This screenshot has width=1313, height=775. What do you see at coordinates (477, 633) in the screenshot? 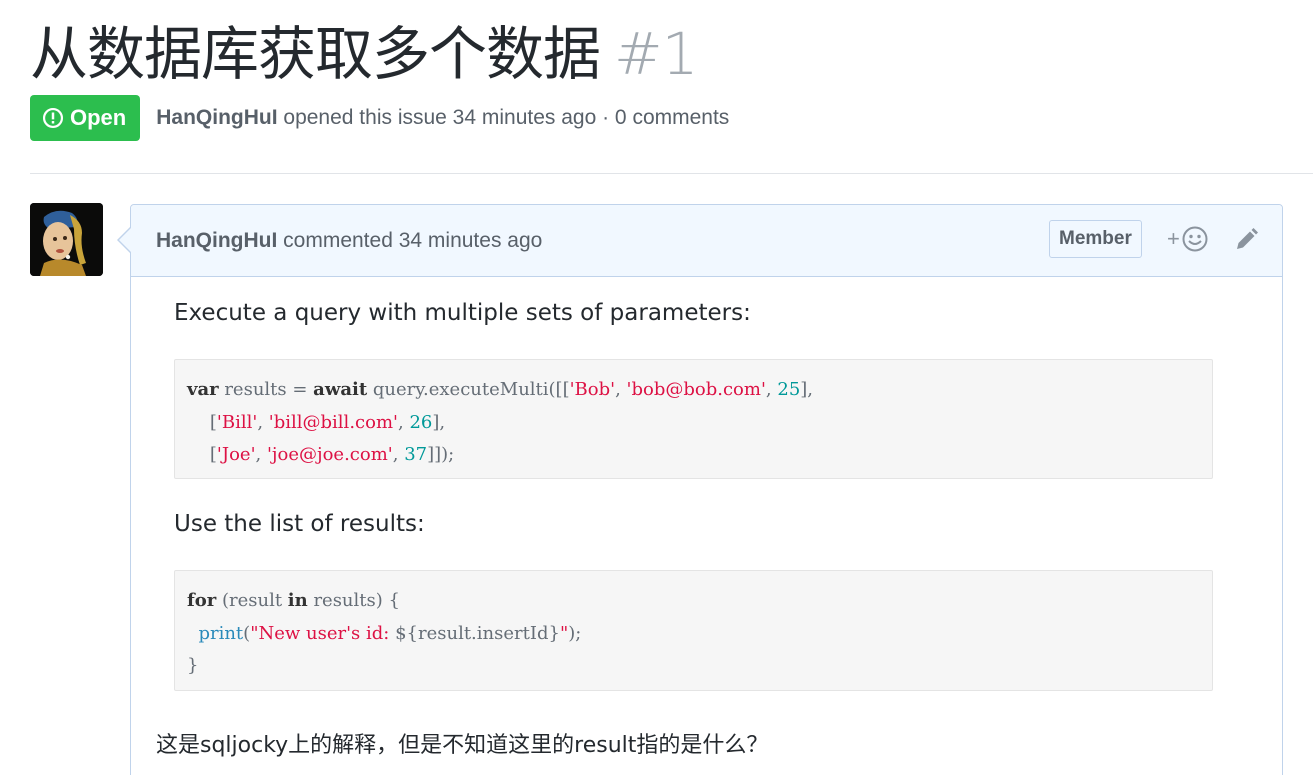
I see `code-token: ${result.insertId}` at bounding box center [477, 633].